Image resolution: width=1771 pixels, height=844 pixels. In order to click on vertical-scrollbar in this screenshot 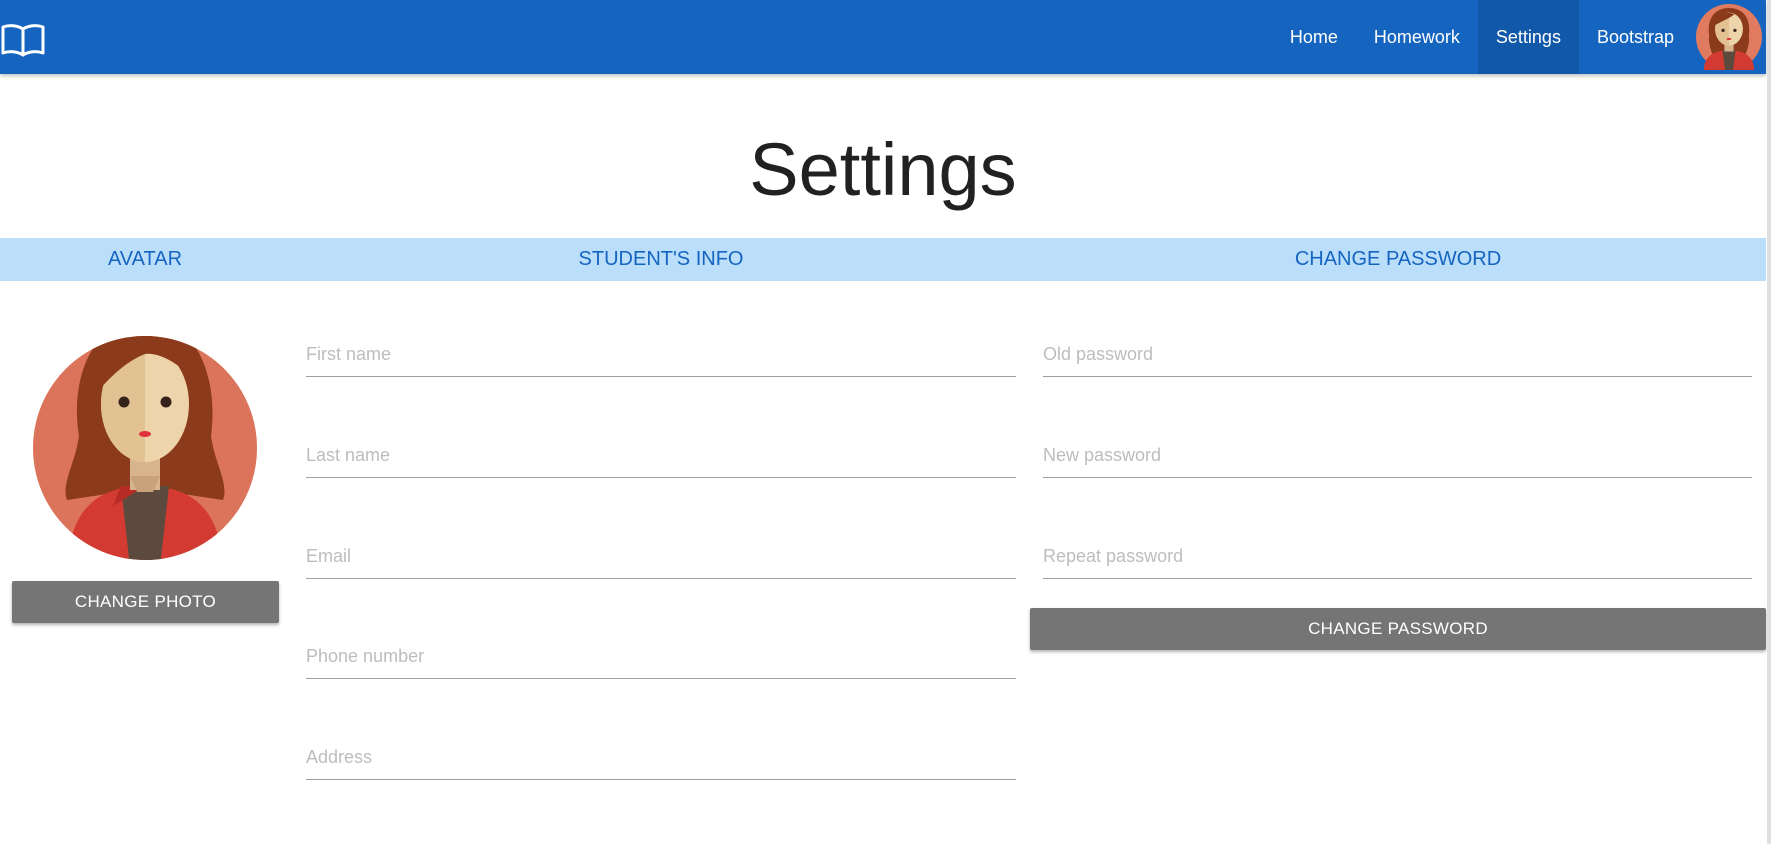, I will do `click(1769, 422)`.